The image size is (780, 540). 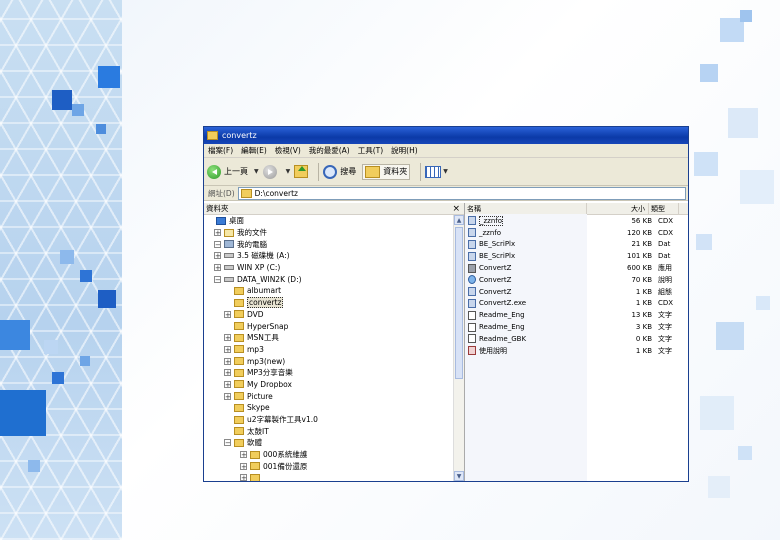 I want to click on scroll-up-icon: ▲, so click(x=459, y=220).